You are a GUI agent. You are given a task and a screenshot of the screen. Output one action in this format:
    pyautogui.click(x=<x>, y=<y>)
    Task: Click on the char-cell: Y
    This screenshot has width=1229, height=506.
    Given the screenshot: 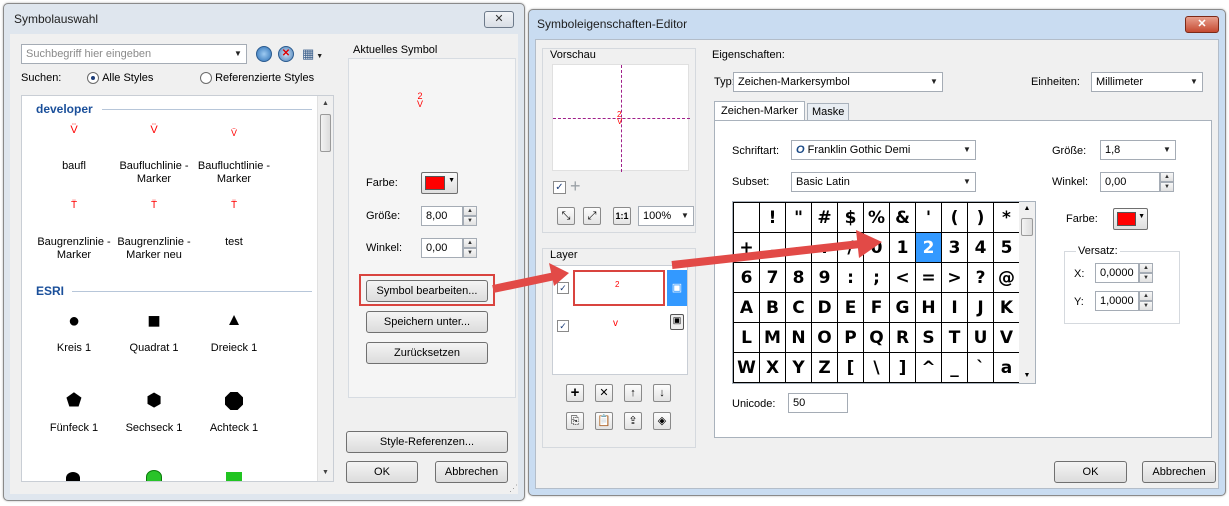 What is the action you would take?
    pyautogui.click(x=799, y=368)
    